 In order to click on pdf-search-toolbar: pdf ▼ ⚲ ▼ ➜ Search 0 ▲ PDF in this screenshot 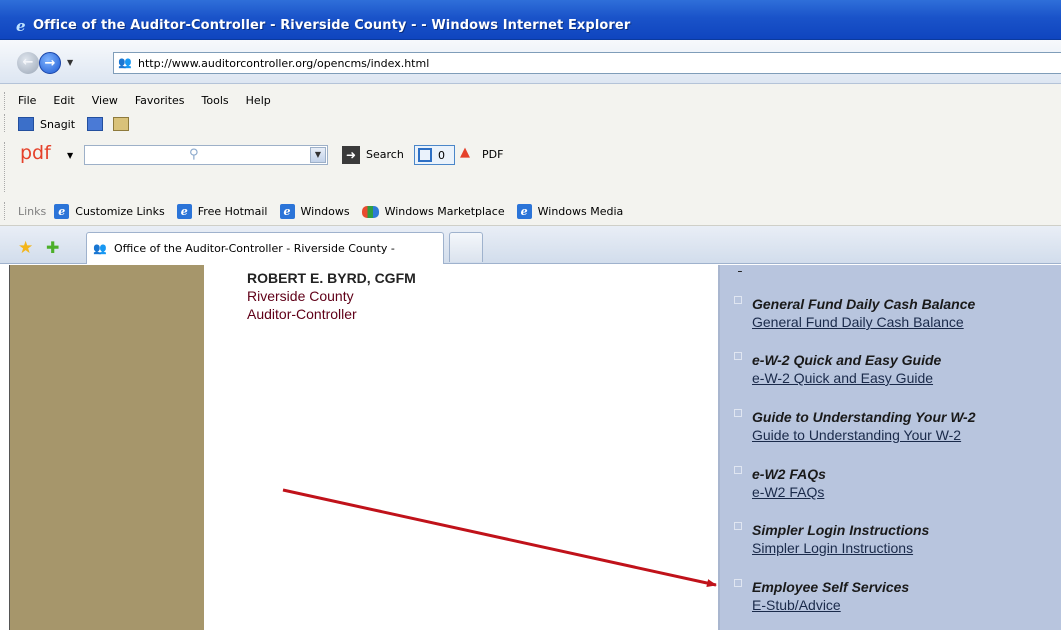, I will do `click(288, 154)`.